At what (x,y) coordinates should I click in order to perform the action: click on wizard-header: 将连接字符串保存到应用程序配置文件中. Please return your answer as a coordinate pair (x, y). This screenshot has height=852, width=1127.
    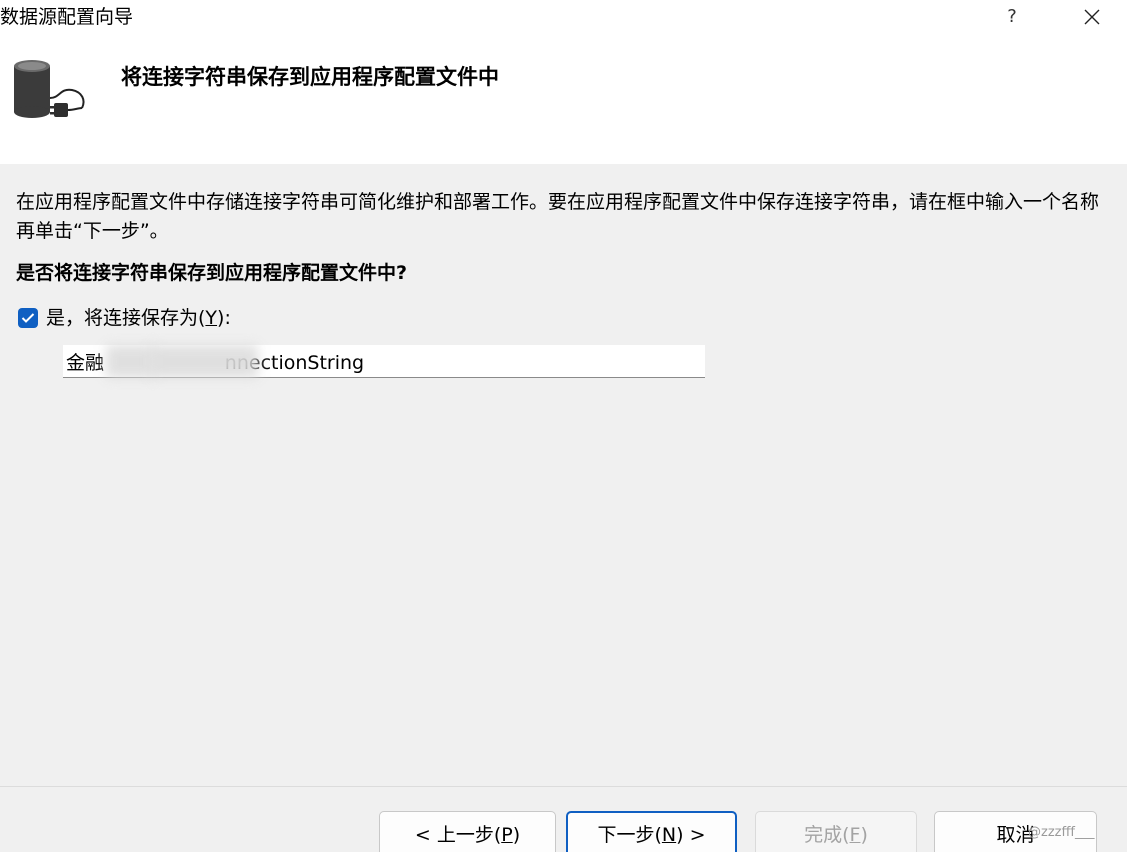
    Looking at the image, I should click on (563, 102).